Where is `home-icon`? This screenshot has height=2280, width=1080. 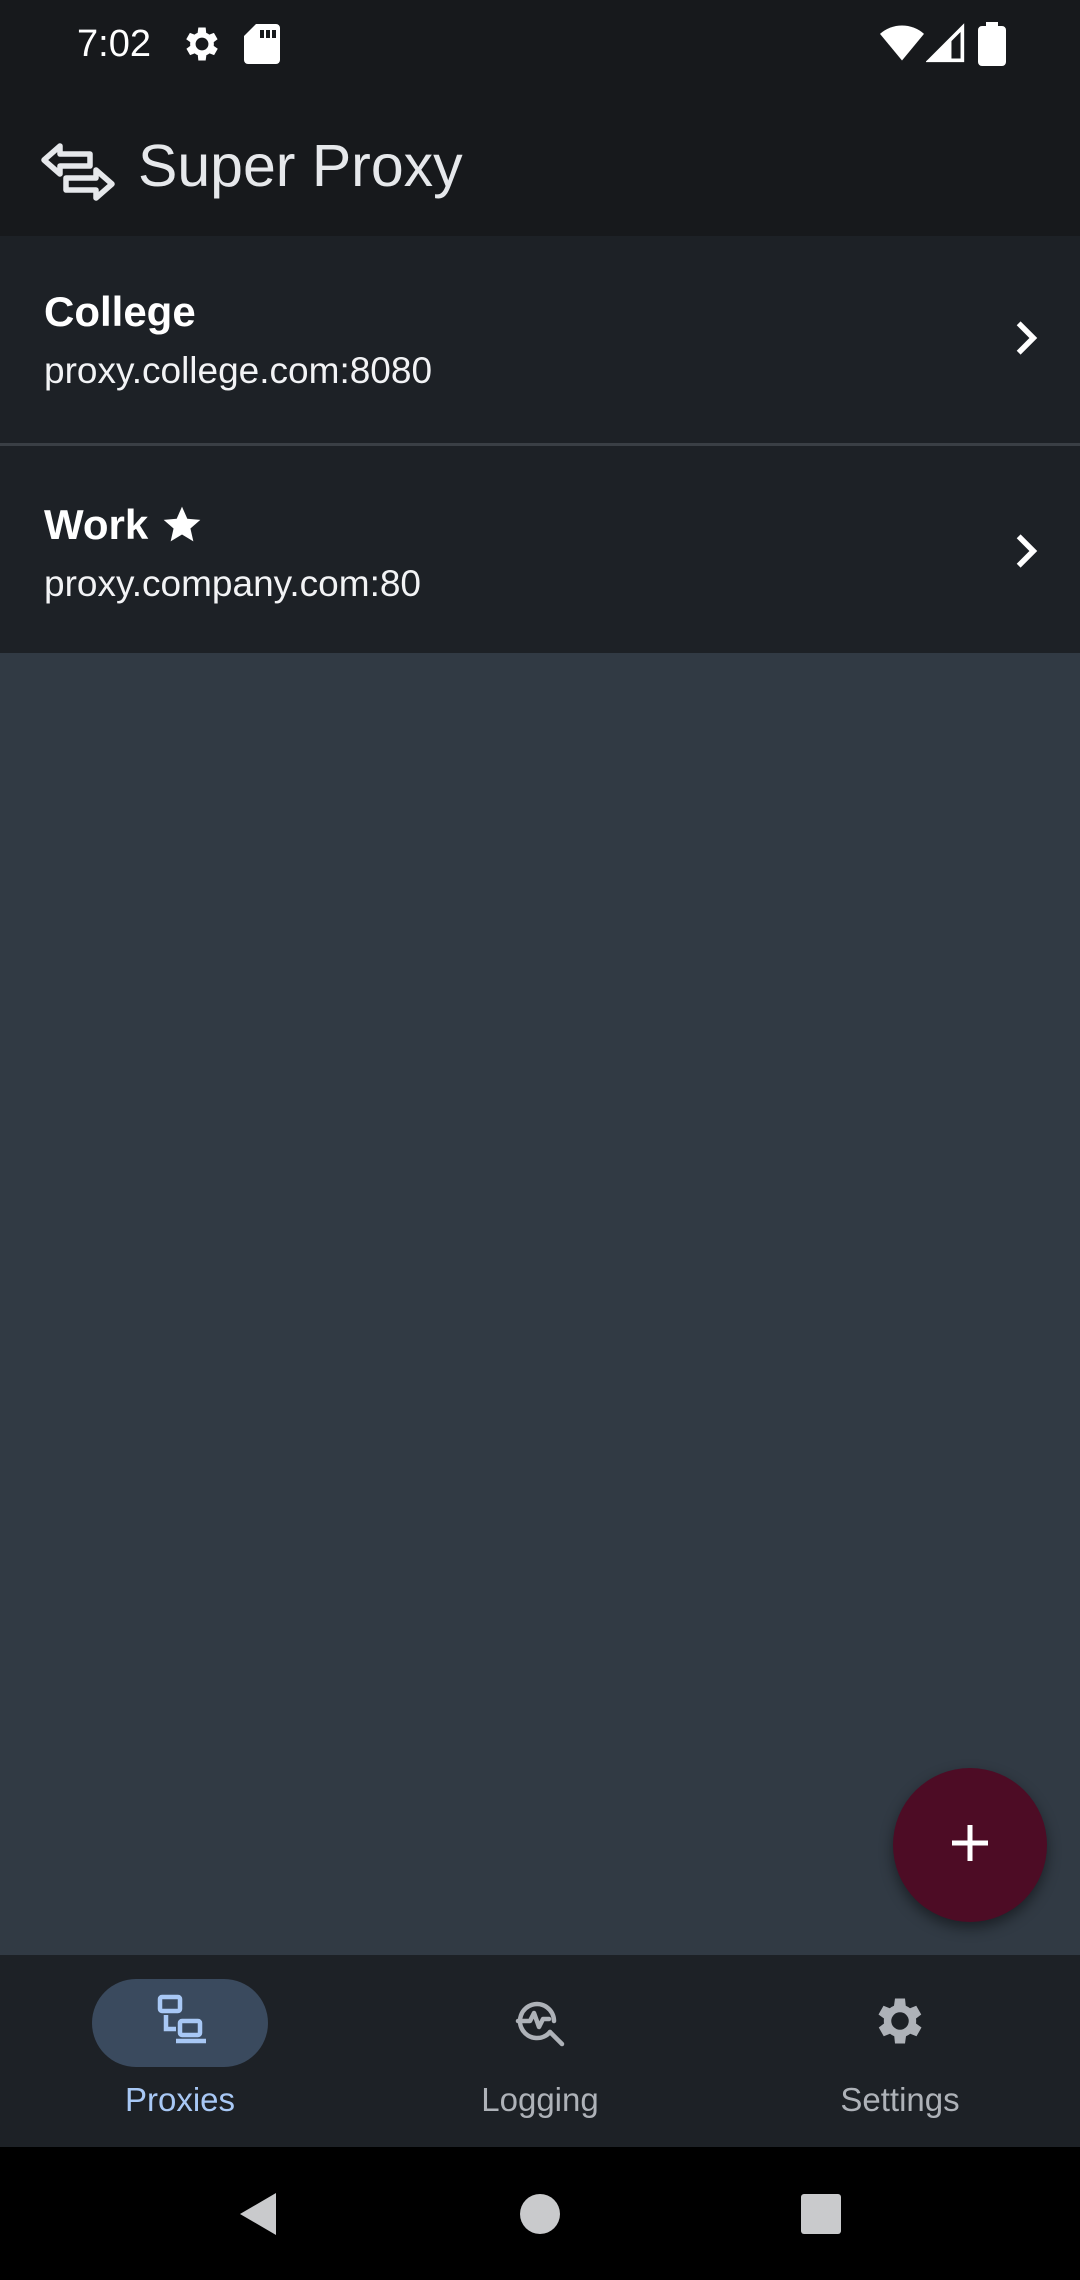
home-icon is located at coordinates (540, 2214).